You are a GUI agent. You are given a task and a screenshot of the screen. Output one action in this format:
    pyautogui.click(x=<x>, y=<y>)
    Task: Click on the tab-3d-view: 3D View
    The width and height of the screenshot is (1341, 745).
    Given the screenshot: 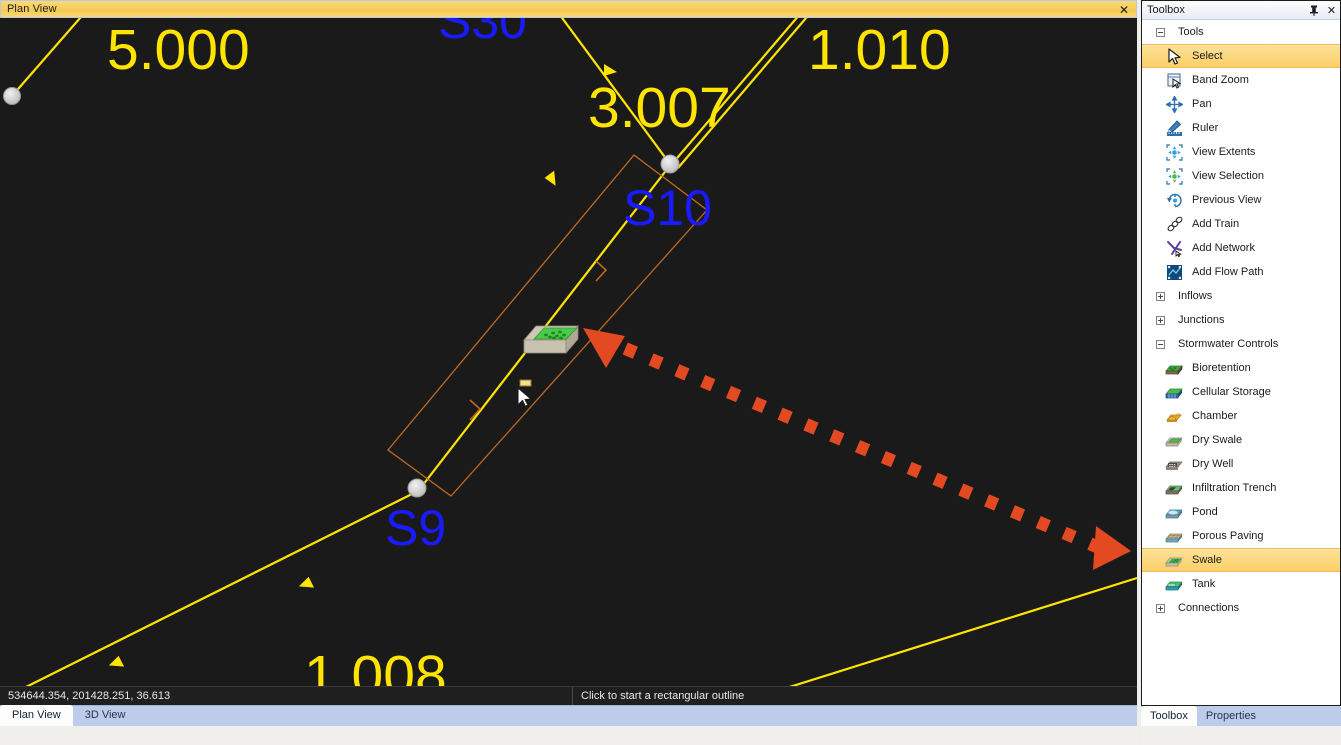 What is the action you would take?
    pyautogui.click(x=105, y=715)
    